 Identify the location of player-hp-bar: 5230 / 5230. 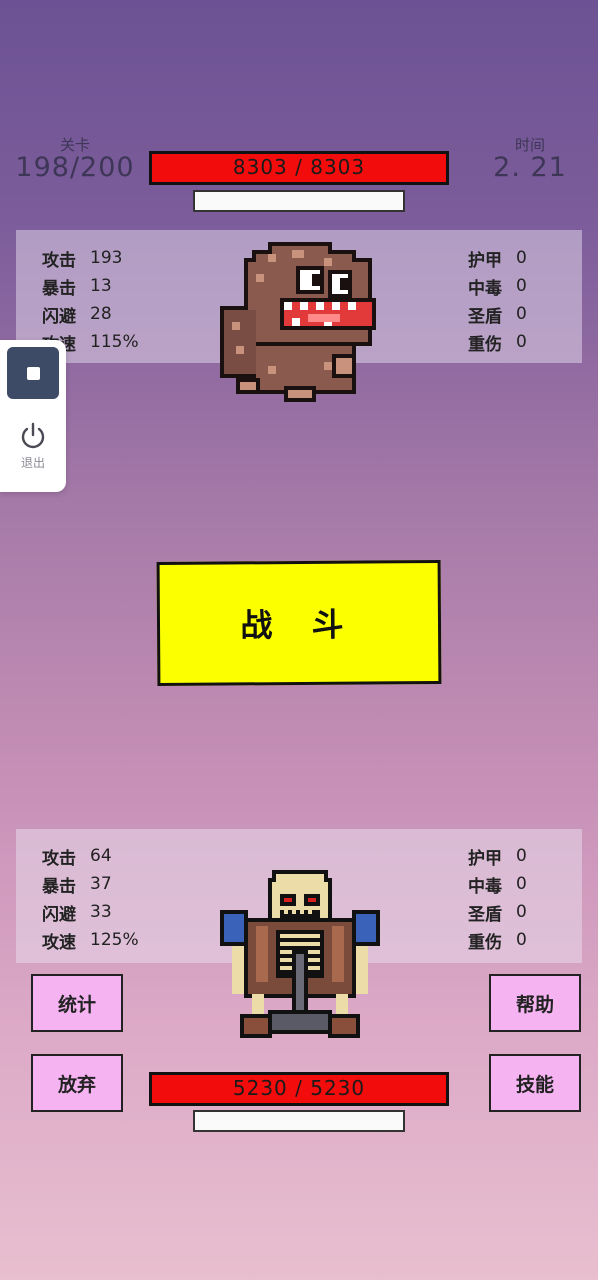
(299, 1089).